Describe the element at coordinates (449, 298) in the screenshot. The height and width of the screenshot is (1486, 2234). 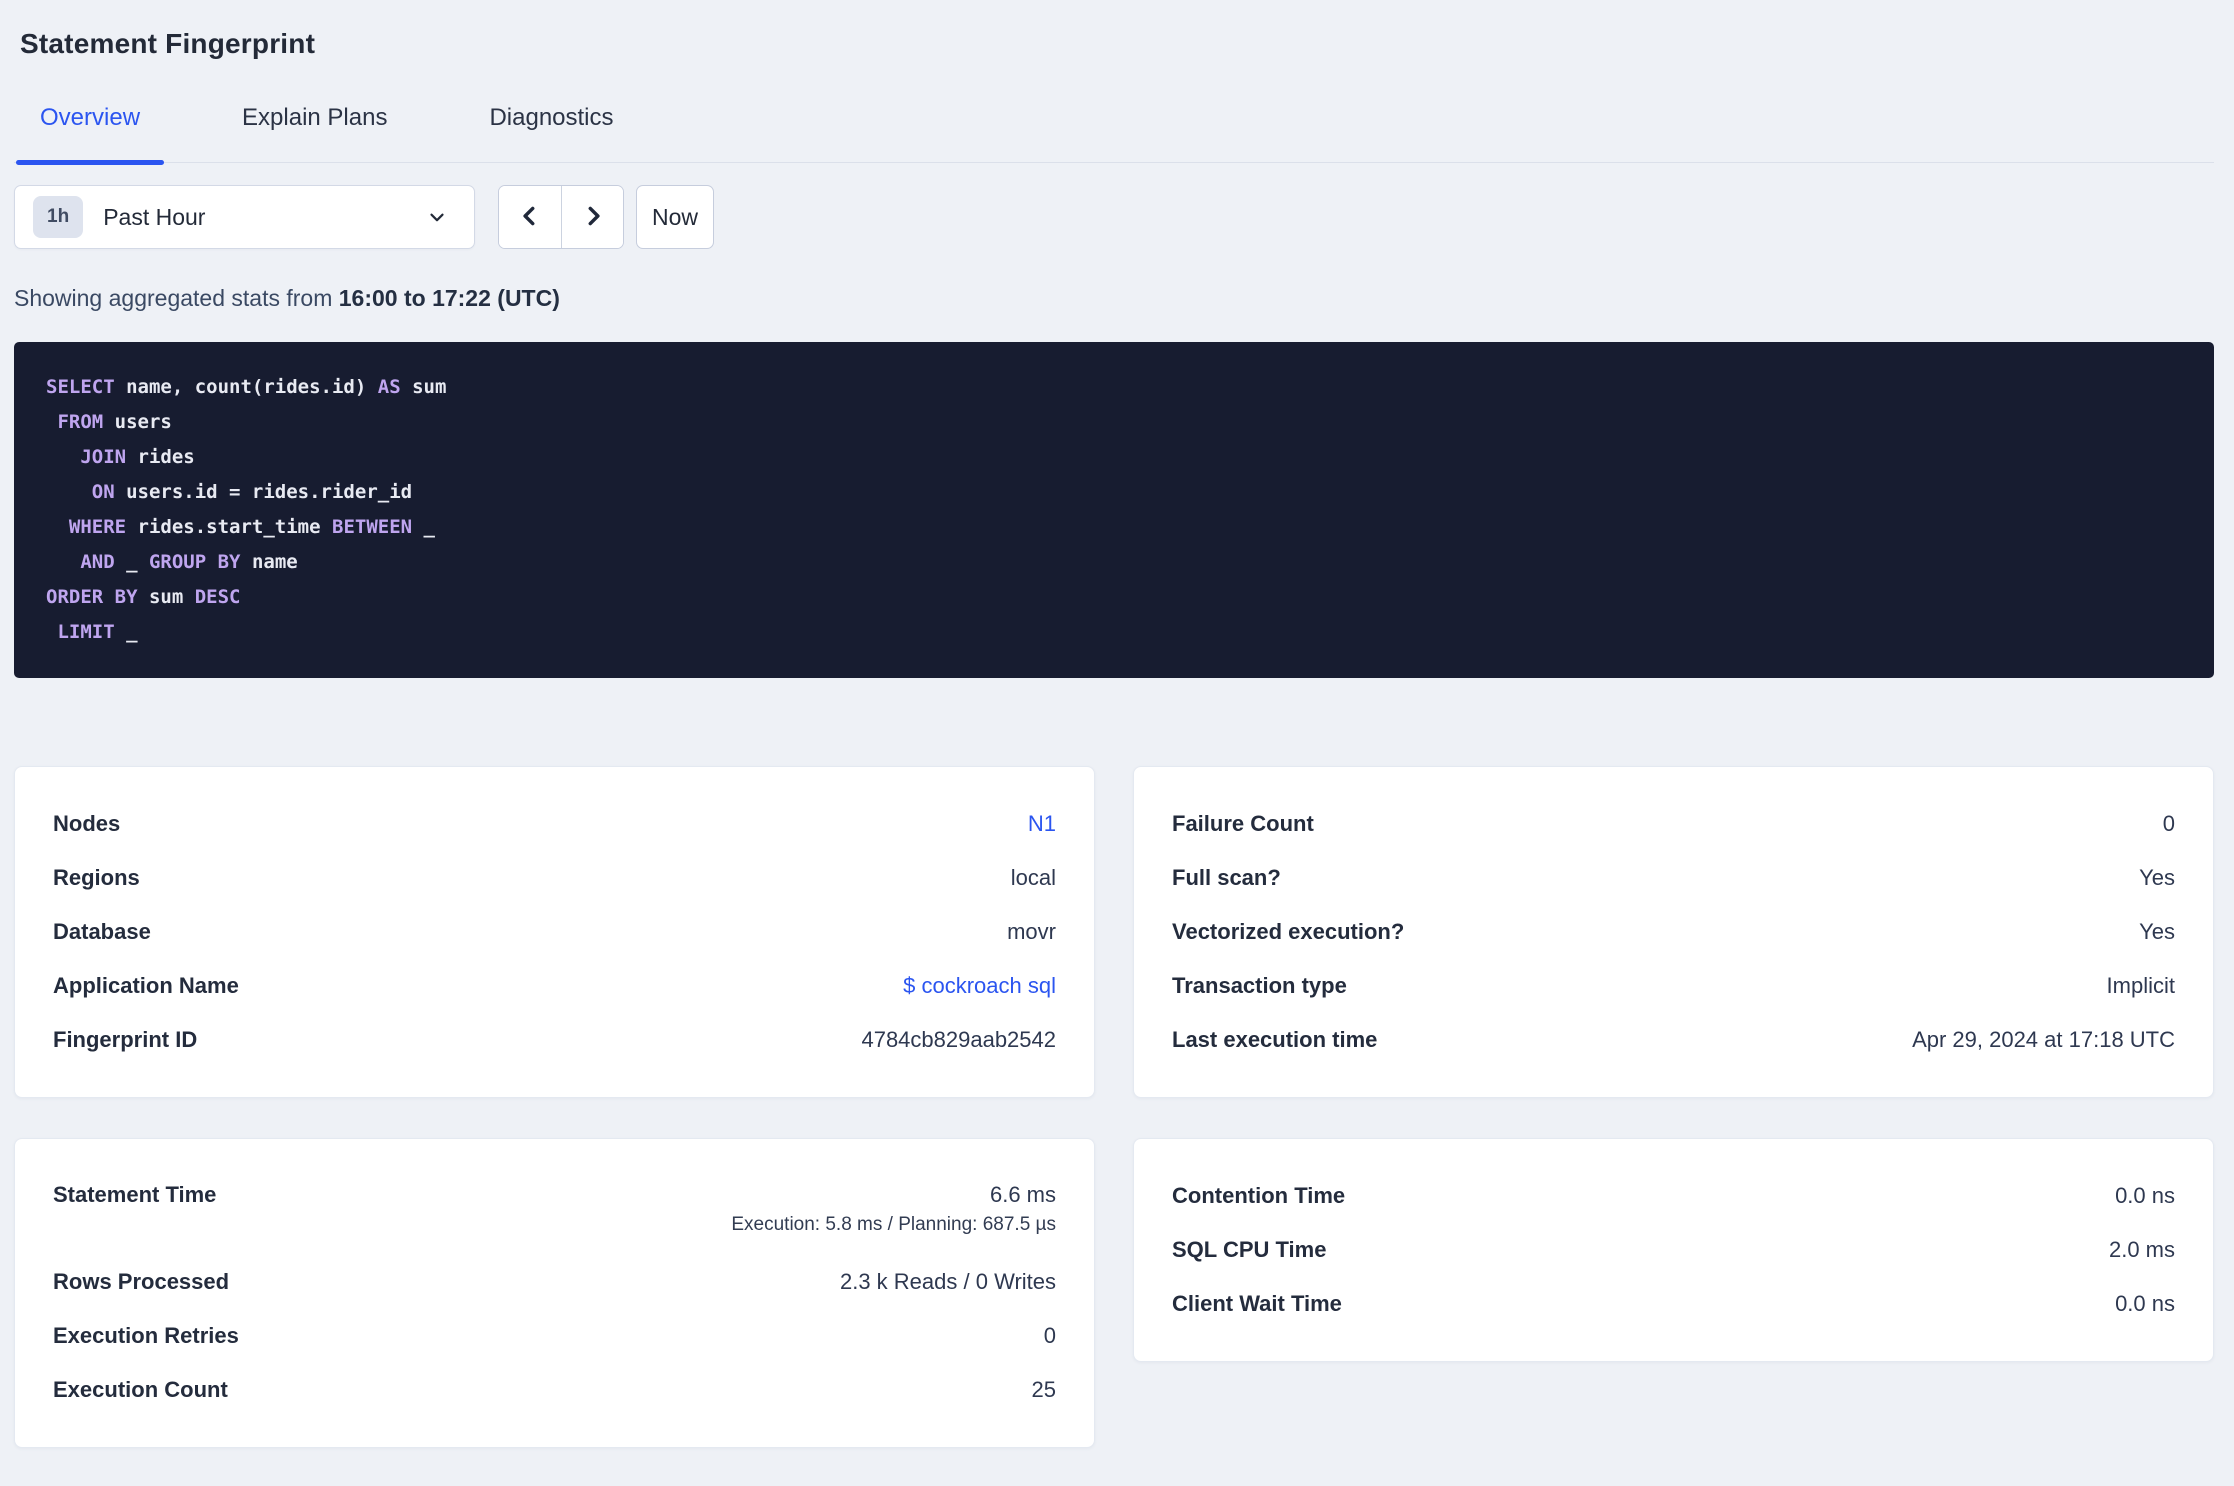
I see `stats-summary-range: 16:00 to 17:22 (UTC)` at that location.